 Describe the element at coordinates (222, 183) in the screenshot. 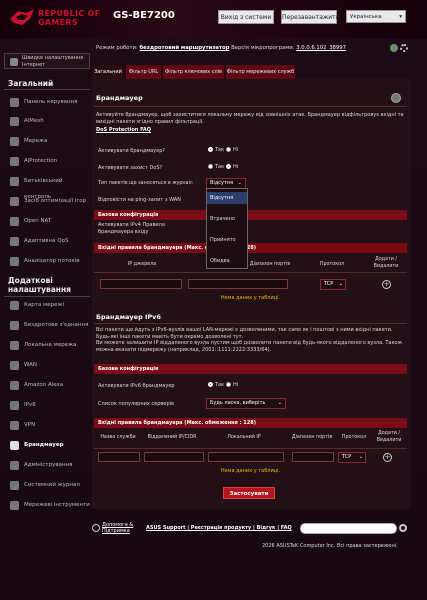

I see `log-type-value: Відсутня` at that location.